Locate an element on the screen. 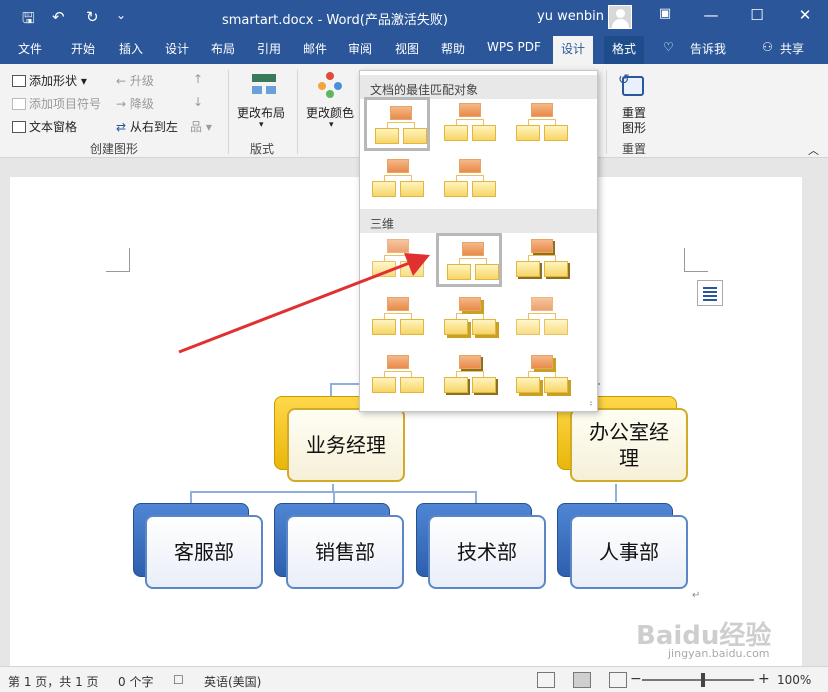 The height and width of the screenshot is (692, 828). move-up-icon: ↑ is located at coordinates (198, 79).